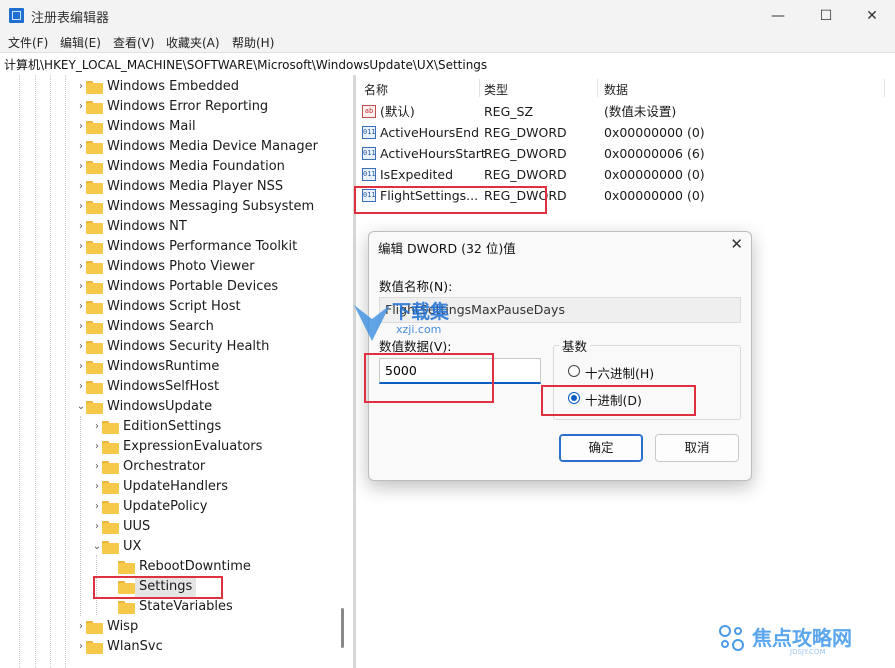  What do you see at coordinates (216, 527) in the screenshot?
I see `tree-item: › UUS` at bounding box center [216, 527].